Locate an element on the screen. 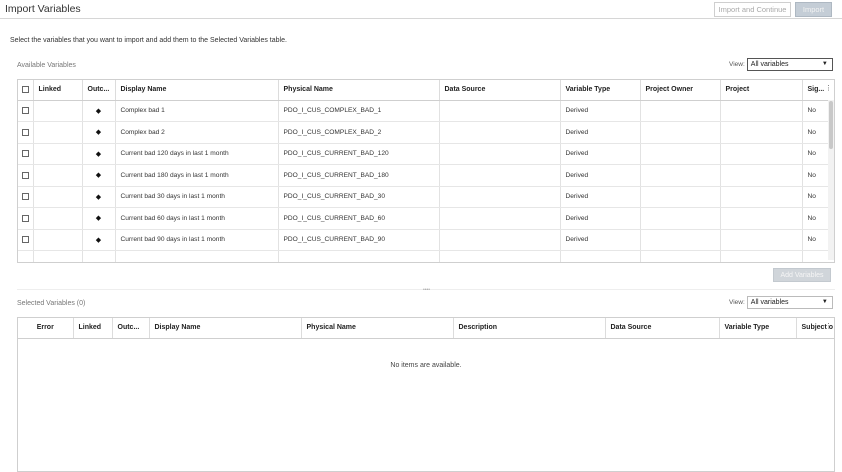  column-header-description: Description is located at coordinates (529, 328).